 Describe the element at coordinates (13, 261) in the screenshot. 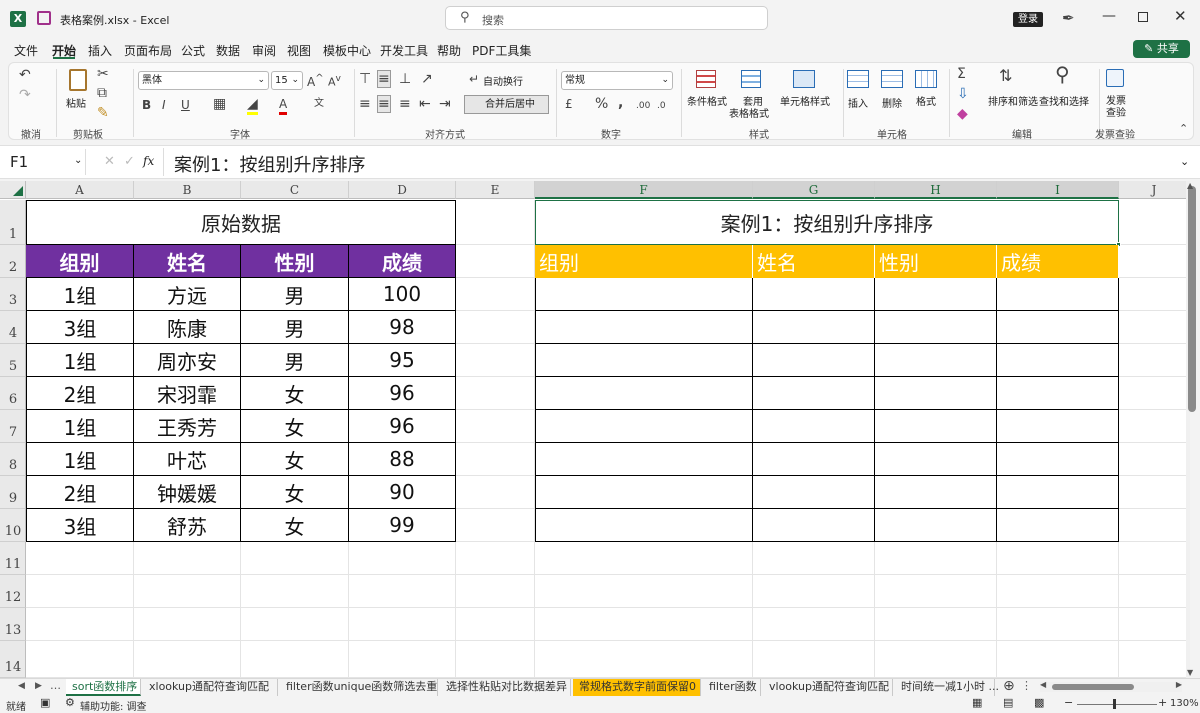

I see `row-header-2: 2` at that location.